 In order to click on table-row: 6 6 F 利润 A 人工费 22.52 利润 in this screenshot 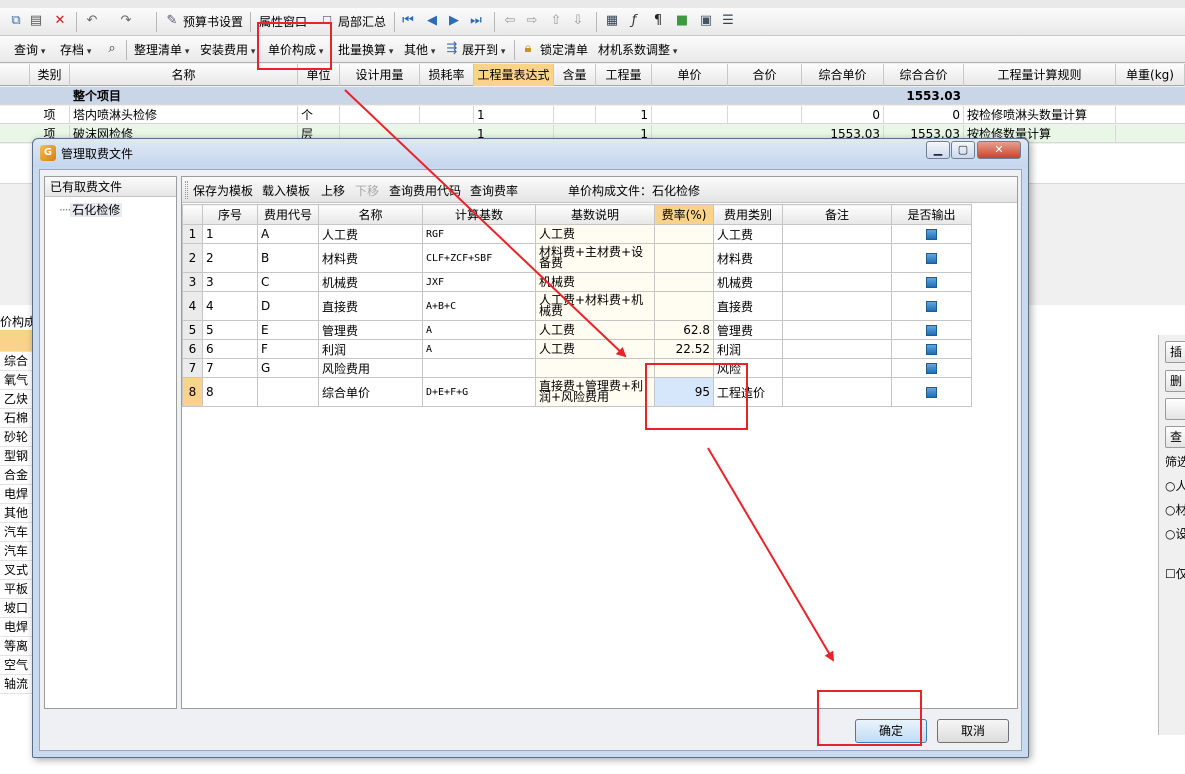, I will do `click(577, 349)`.